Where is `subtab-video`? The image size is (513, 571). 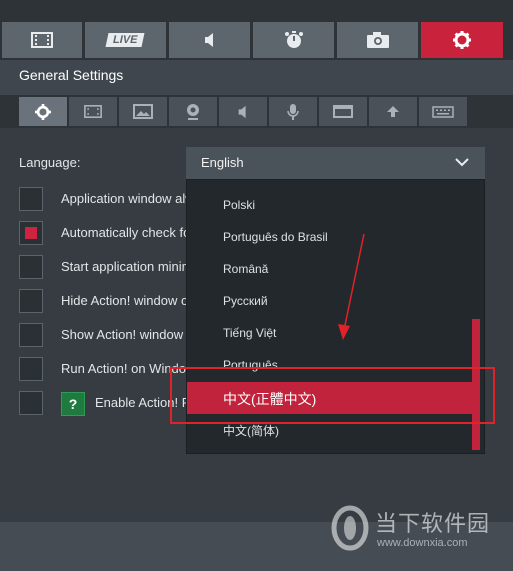 subtab-video is located at coordinates (93, 111).